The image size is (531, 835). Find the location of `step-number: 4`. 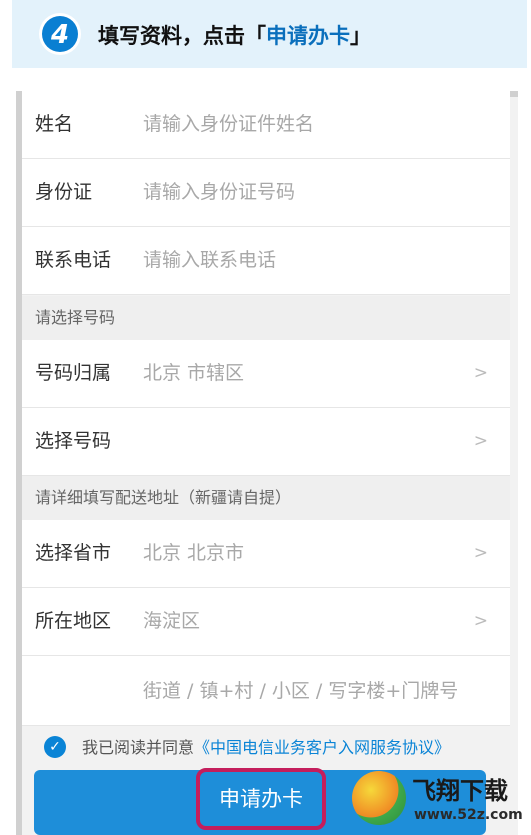

step-number: 4 is located at coordinates (59, 35).